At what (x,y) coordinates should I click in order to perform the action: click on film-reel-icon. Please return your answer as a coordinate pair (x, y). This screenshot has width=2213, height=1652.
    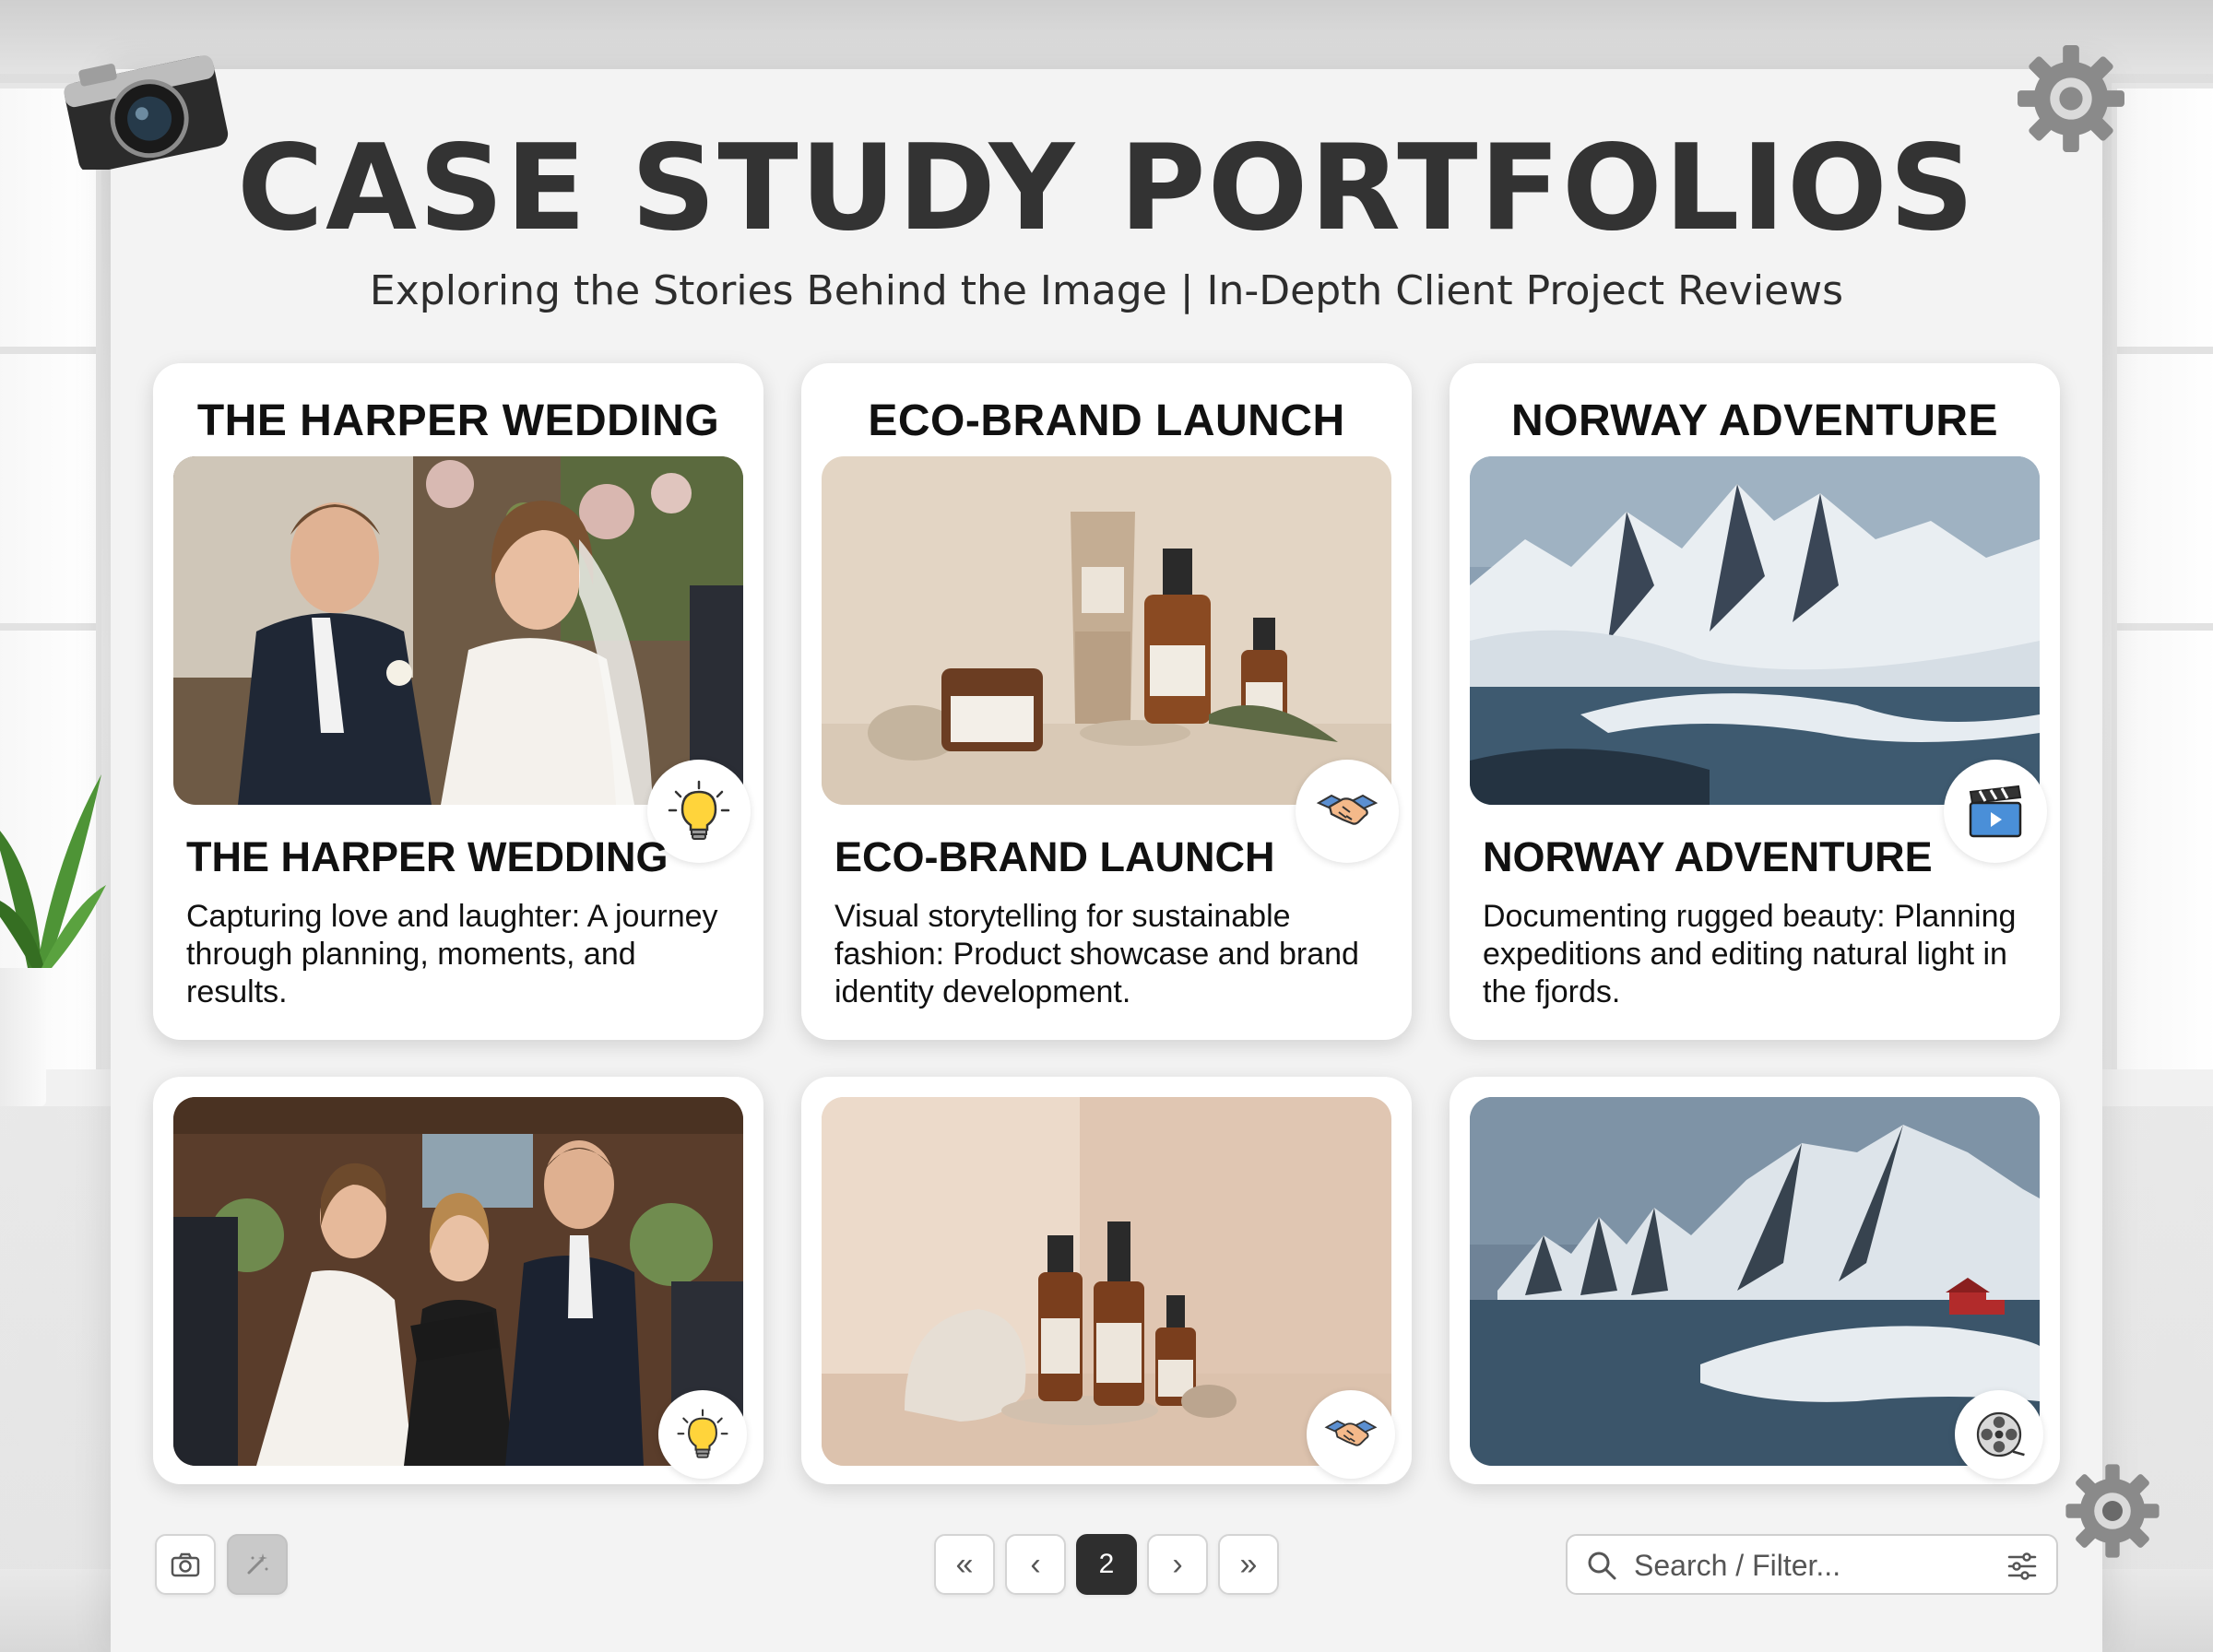
    Looking at the image, I should click on (2000, 1434).